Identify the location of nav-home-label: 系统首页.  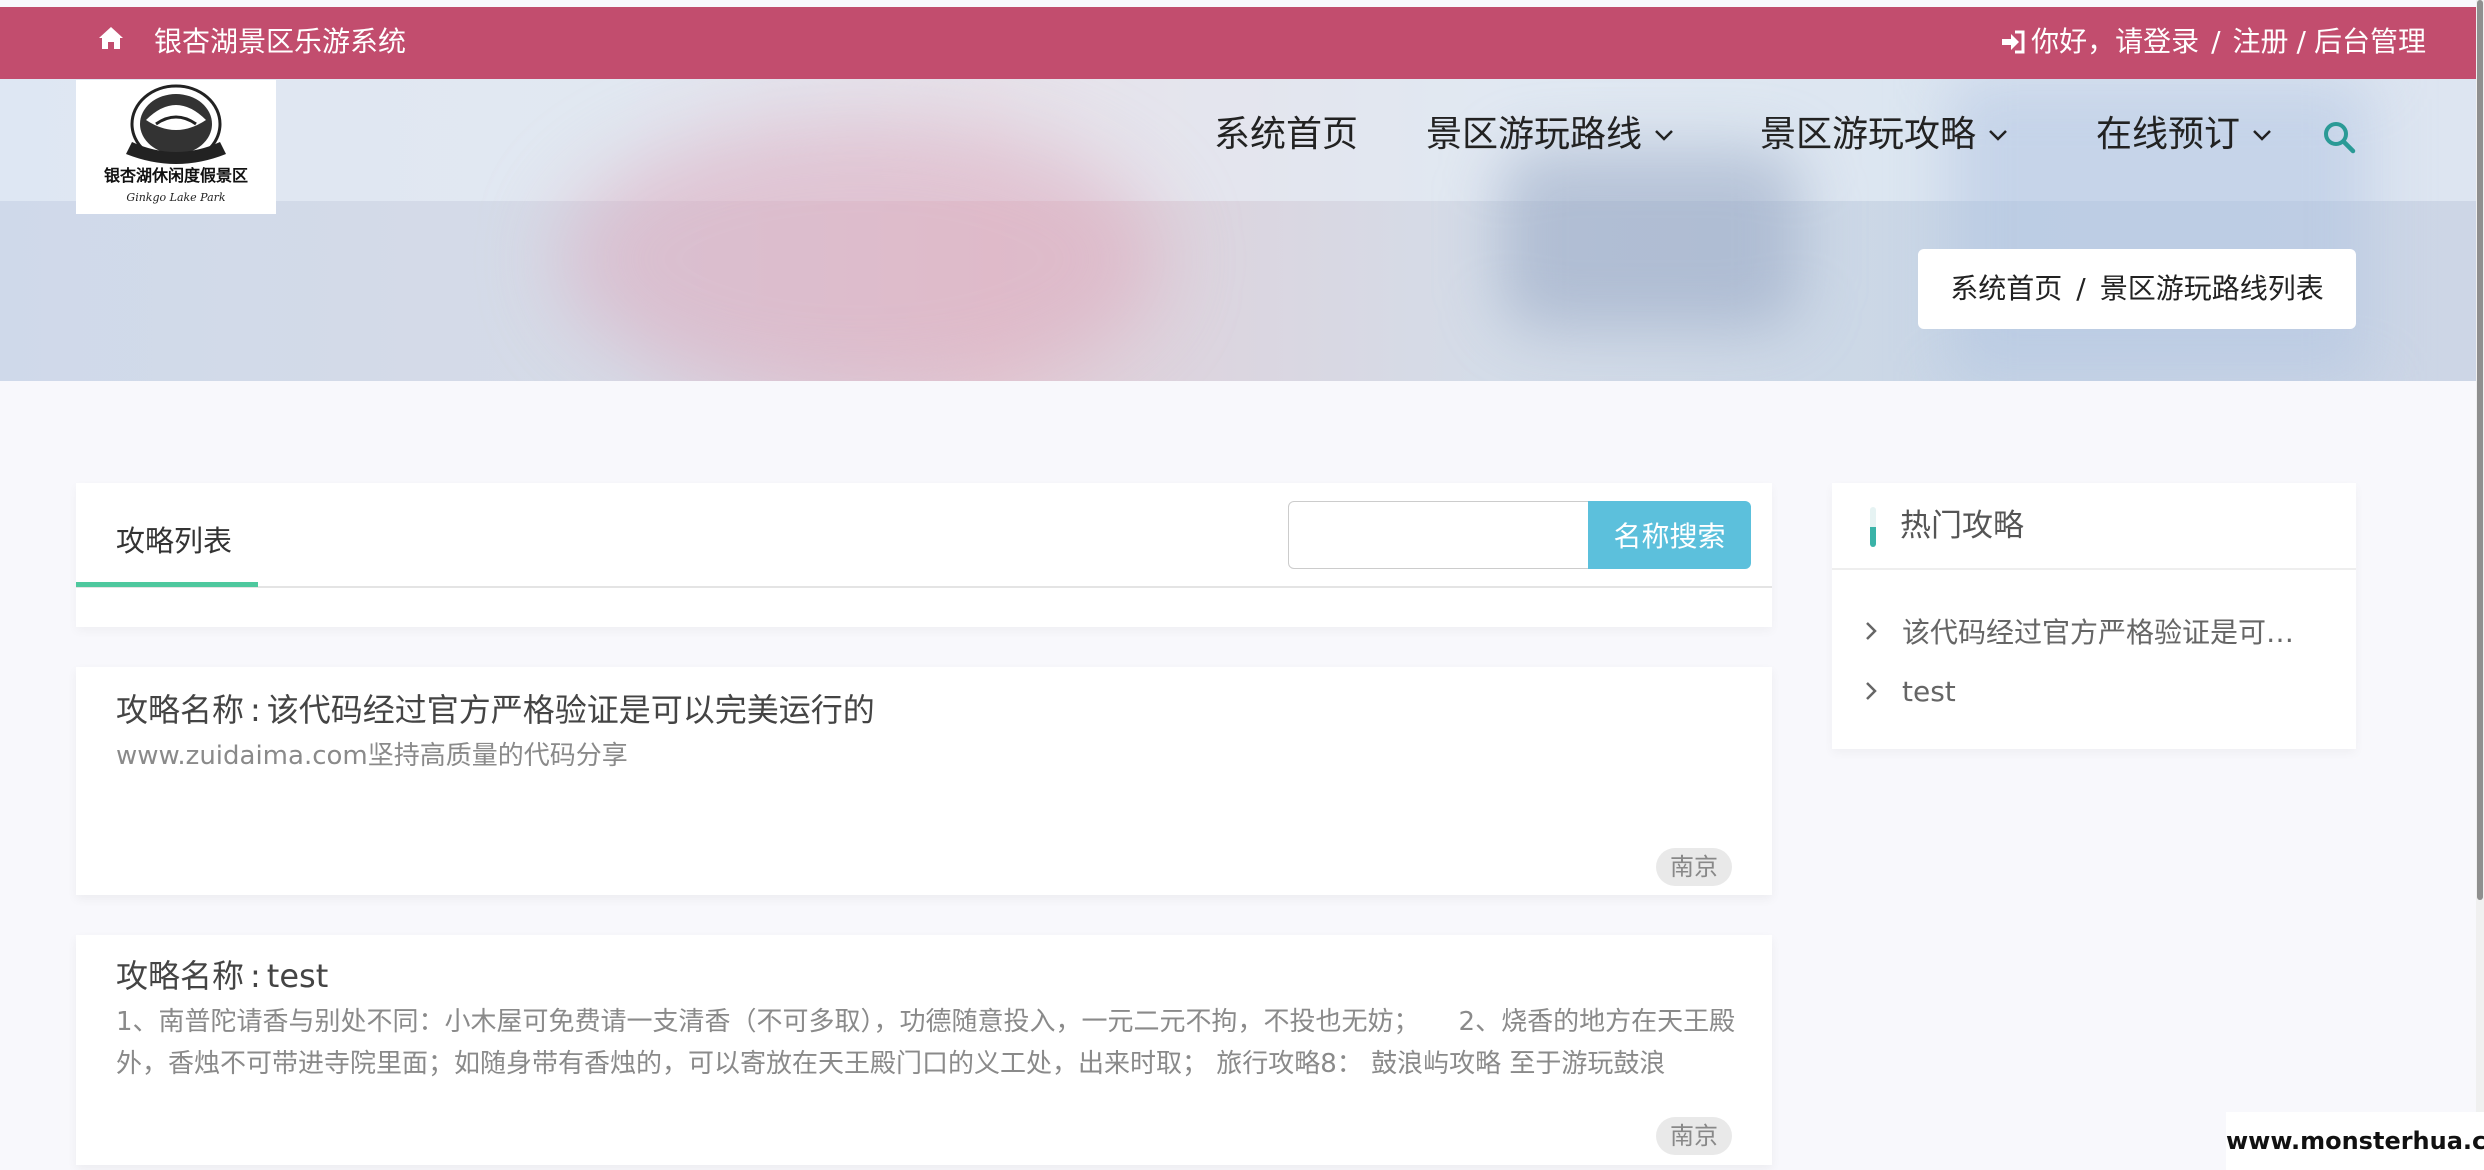
(1286, 134).